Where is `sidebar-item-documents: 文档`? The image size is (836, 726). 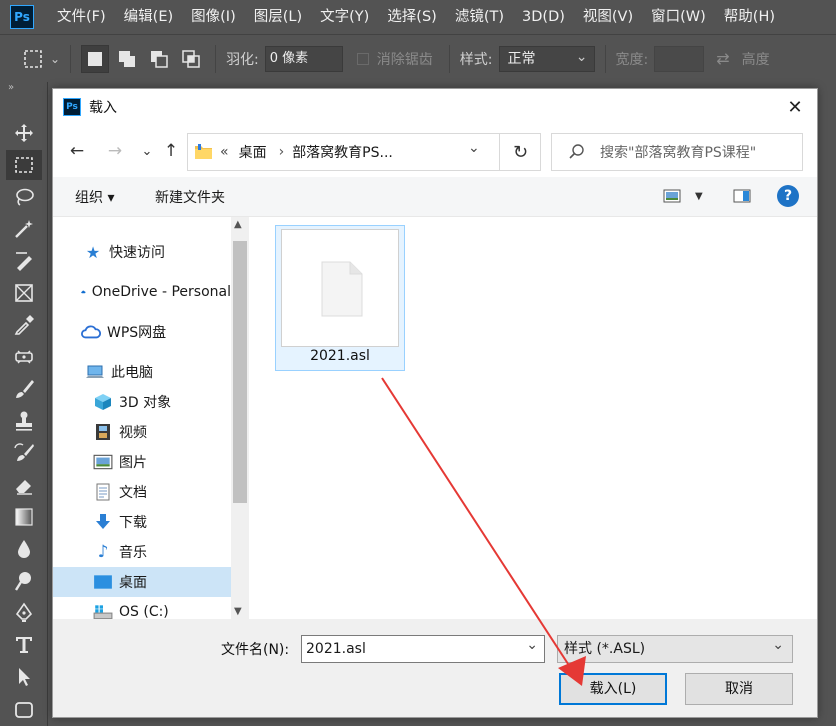
sidebar-item-documents: 文档 is located at coordinates (142, 492).